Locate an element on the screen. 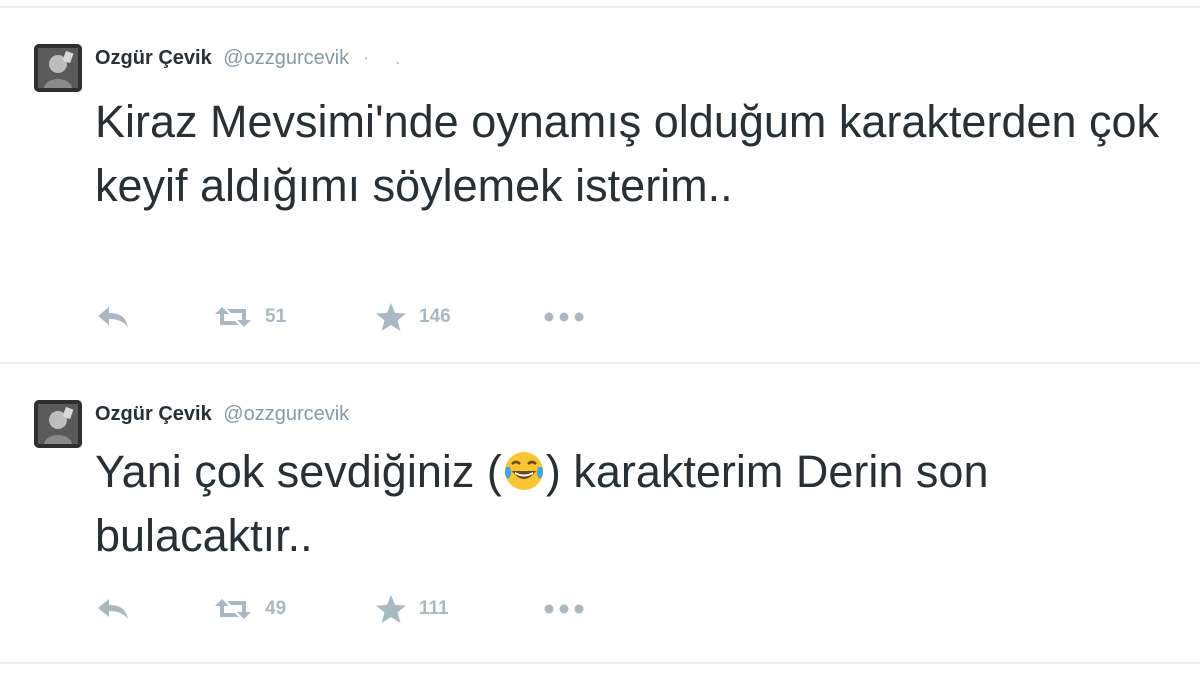 This screenshot has width=1200, height=675. tweet-header: Ozgür Çevik @ozzgurcevik · . is located at coordinates (253, 58).